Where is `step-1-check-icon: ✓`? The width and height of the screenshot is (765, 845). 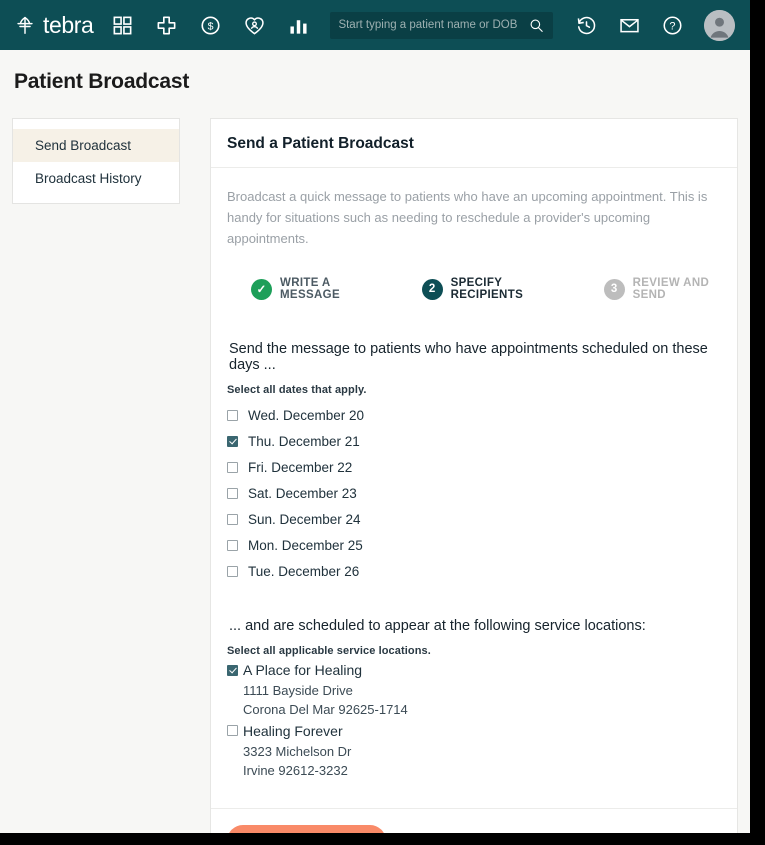
step-1-check-icon: ✓ is located at coordinates (261, 289).